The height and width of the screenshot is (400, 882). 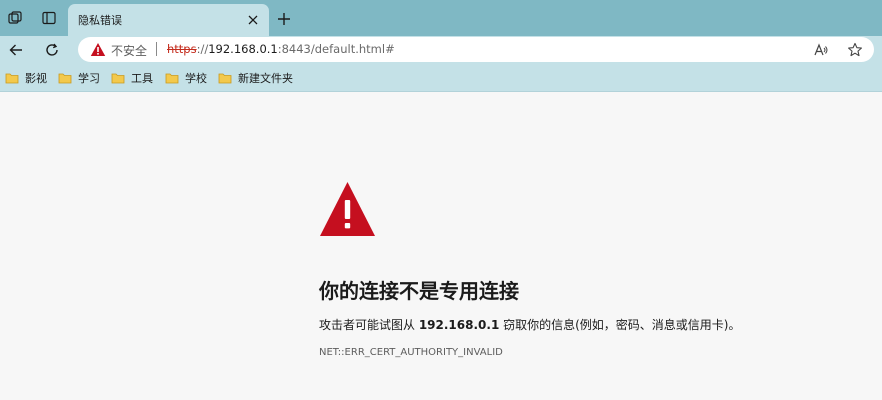 What do you see at coordinates (52, 50) in the screenshot?
I see `refresh-icon` at bounding box center [52, 50].